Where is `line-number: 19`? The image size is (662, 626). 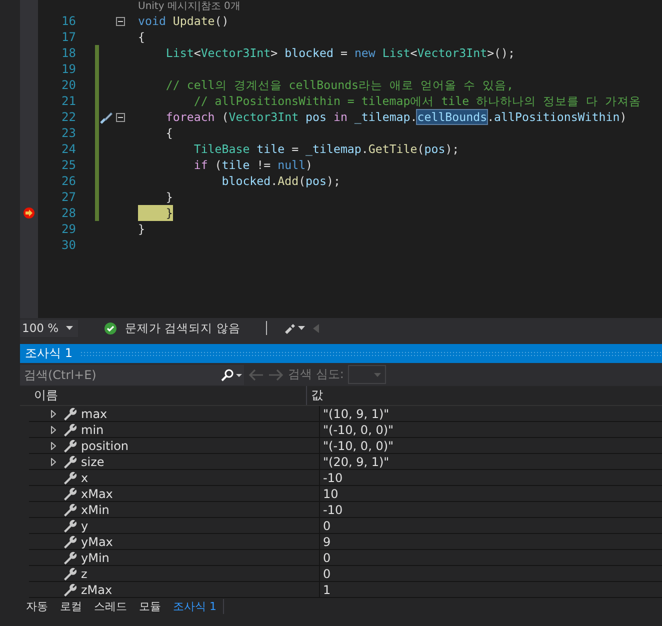 line-number: 19 is located at coordinates (68, 69).